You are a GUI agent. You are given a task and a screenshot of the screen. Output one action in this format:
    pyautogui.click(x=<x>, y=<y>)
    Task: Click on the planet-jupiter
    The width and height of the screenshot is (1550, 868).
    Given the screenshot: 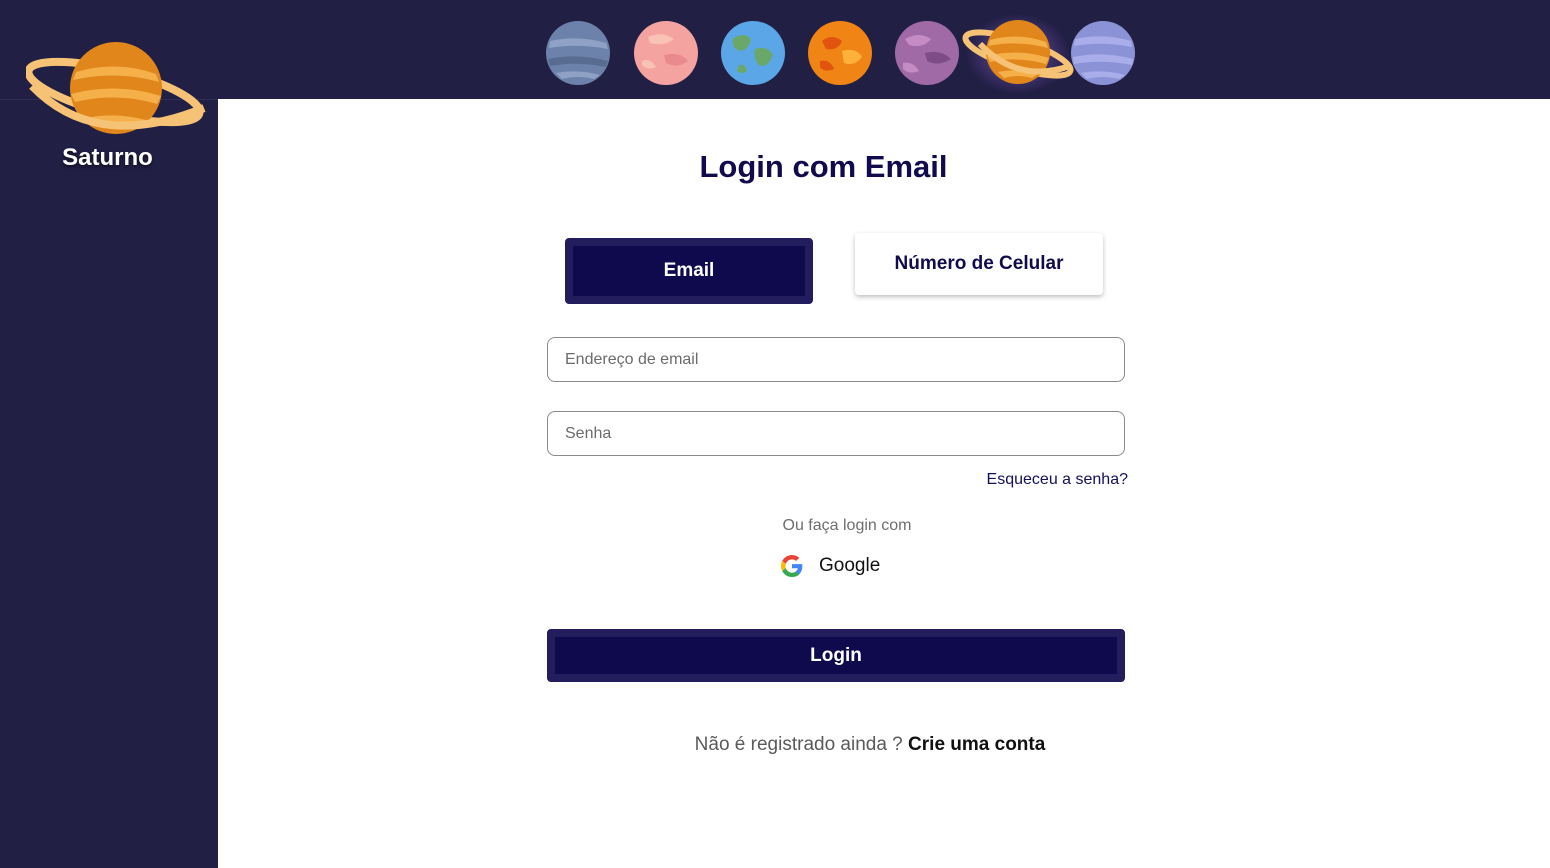 What is the action you would take?
    pyautogui.click(x=927, y=53)
    